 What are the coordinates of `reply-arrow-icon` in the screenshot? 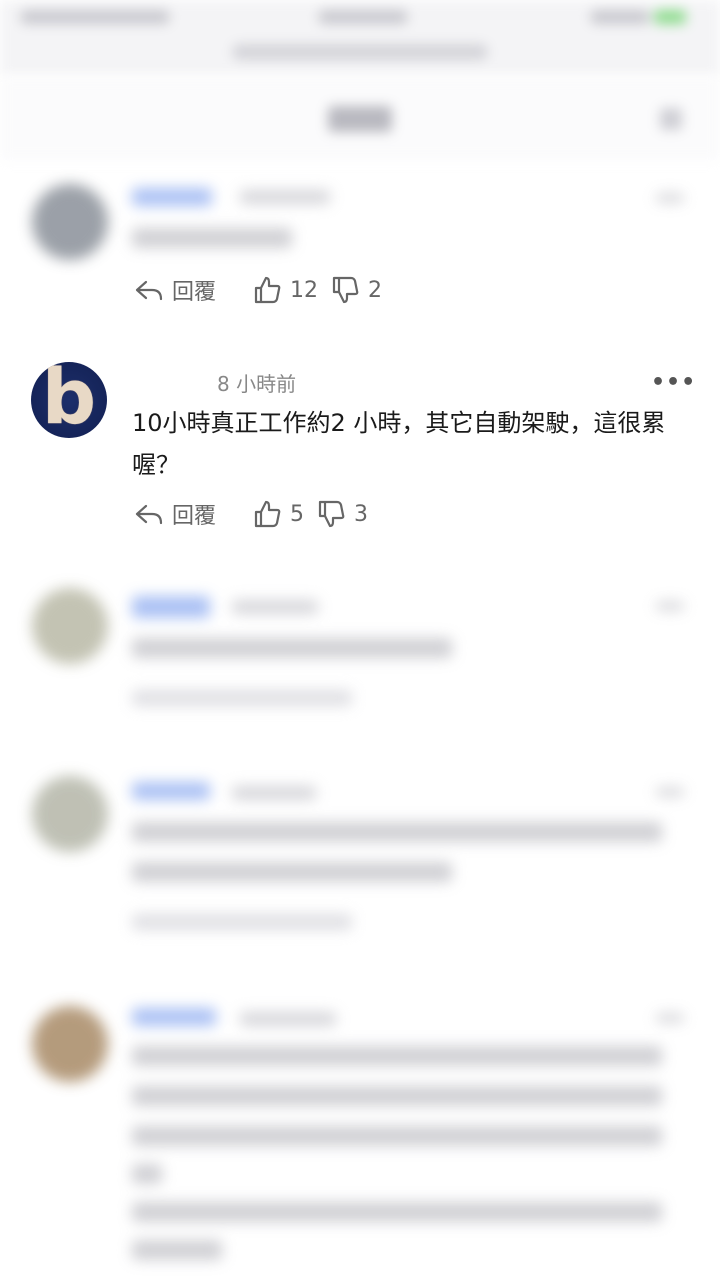 It's located at (149, 514).